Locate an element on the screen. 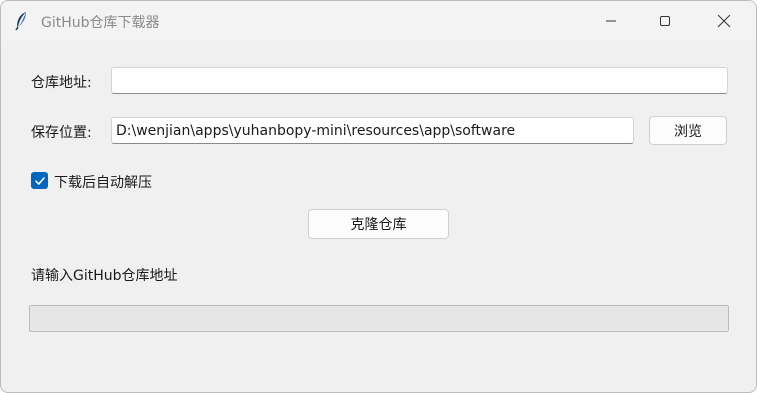  window-title: GitHub仓库下载器 is located at coordinates (100, 23).